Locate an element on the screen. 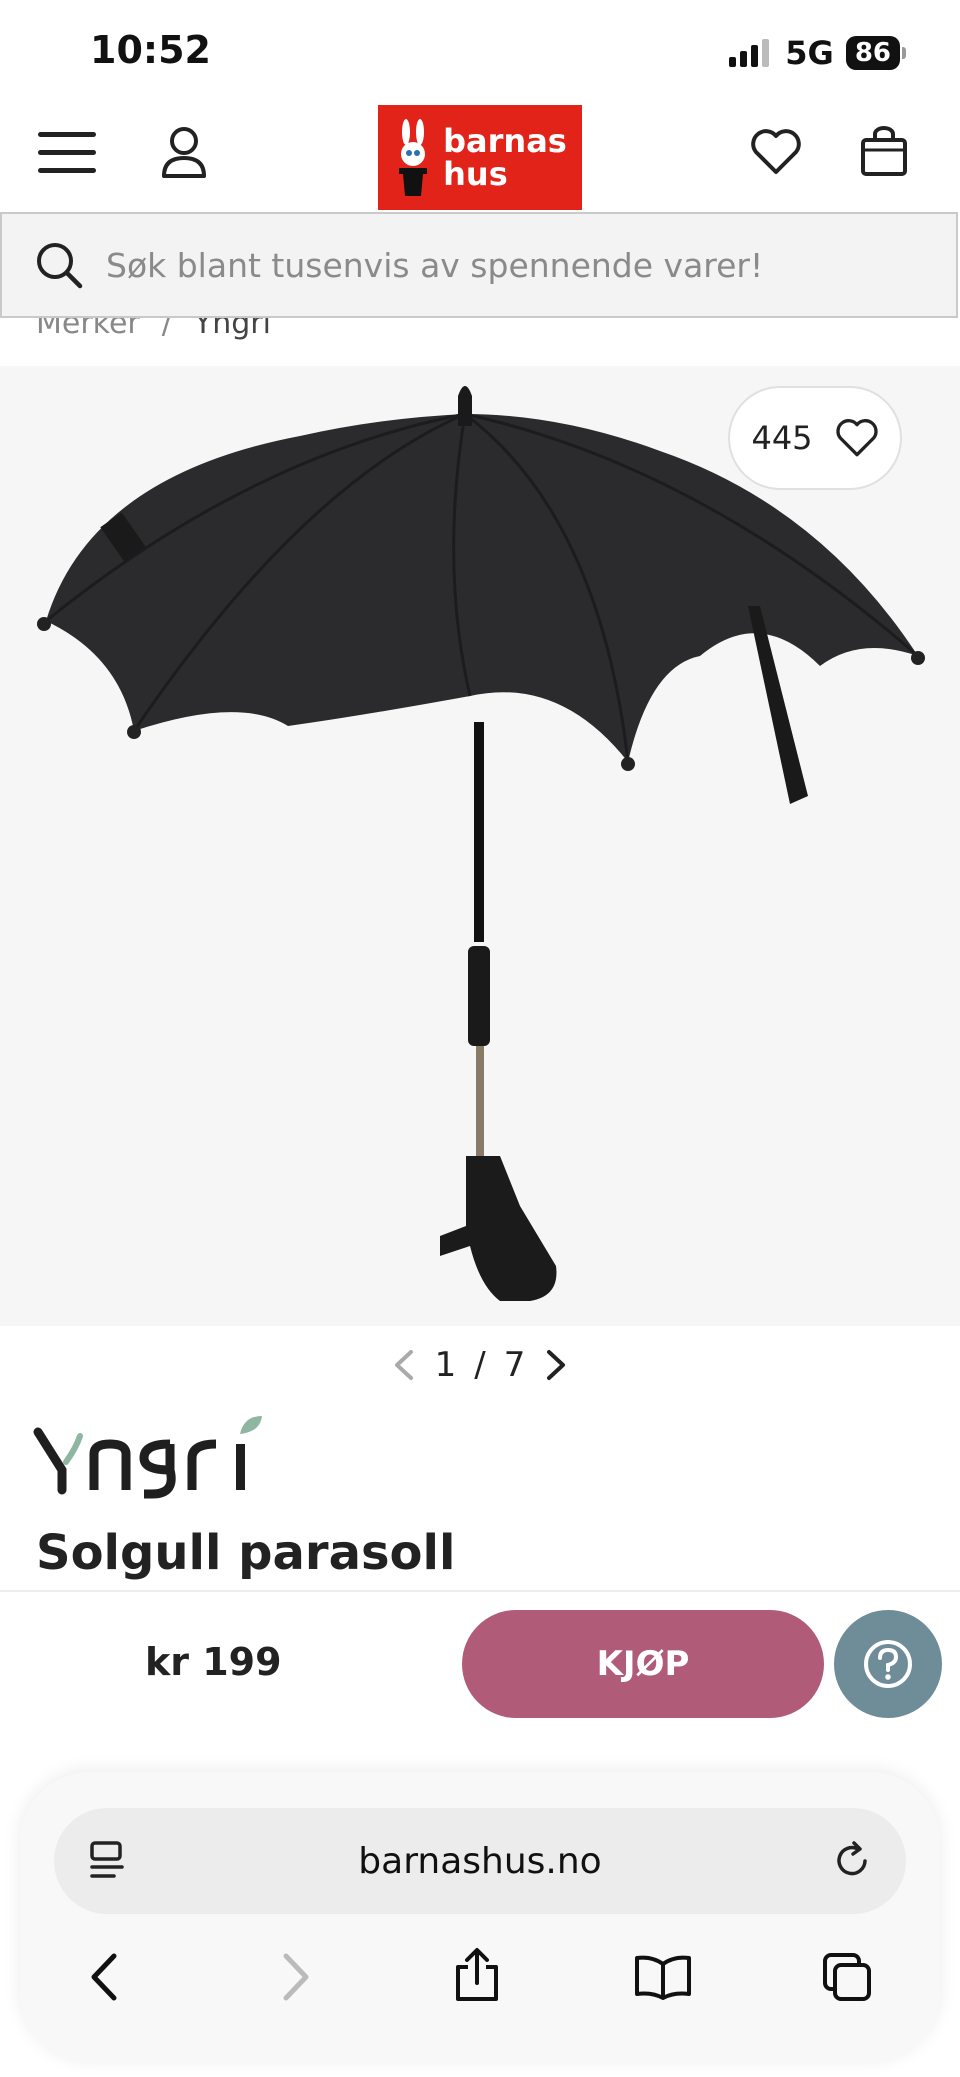 This screenshot has height=2077, width=960. share-icon is located at coordinates (477, 1974).